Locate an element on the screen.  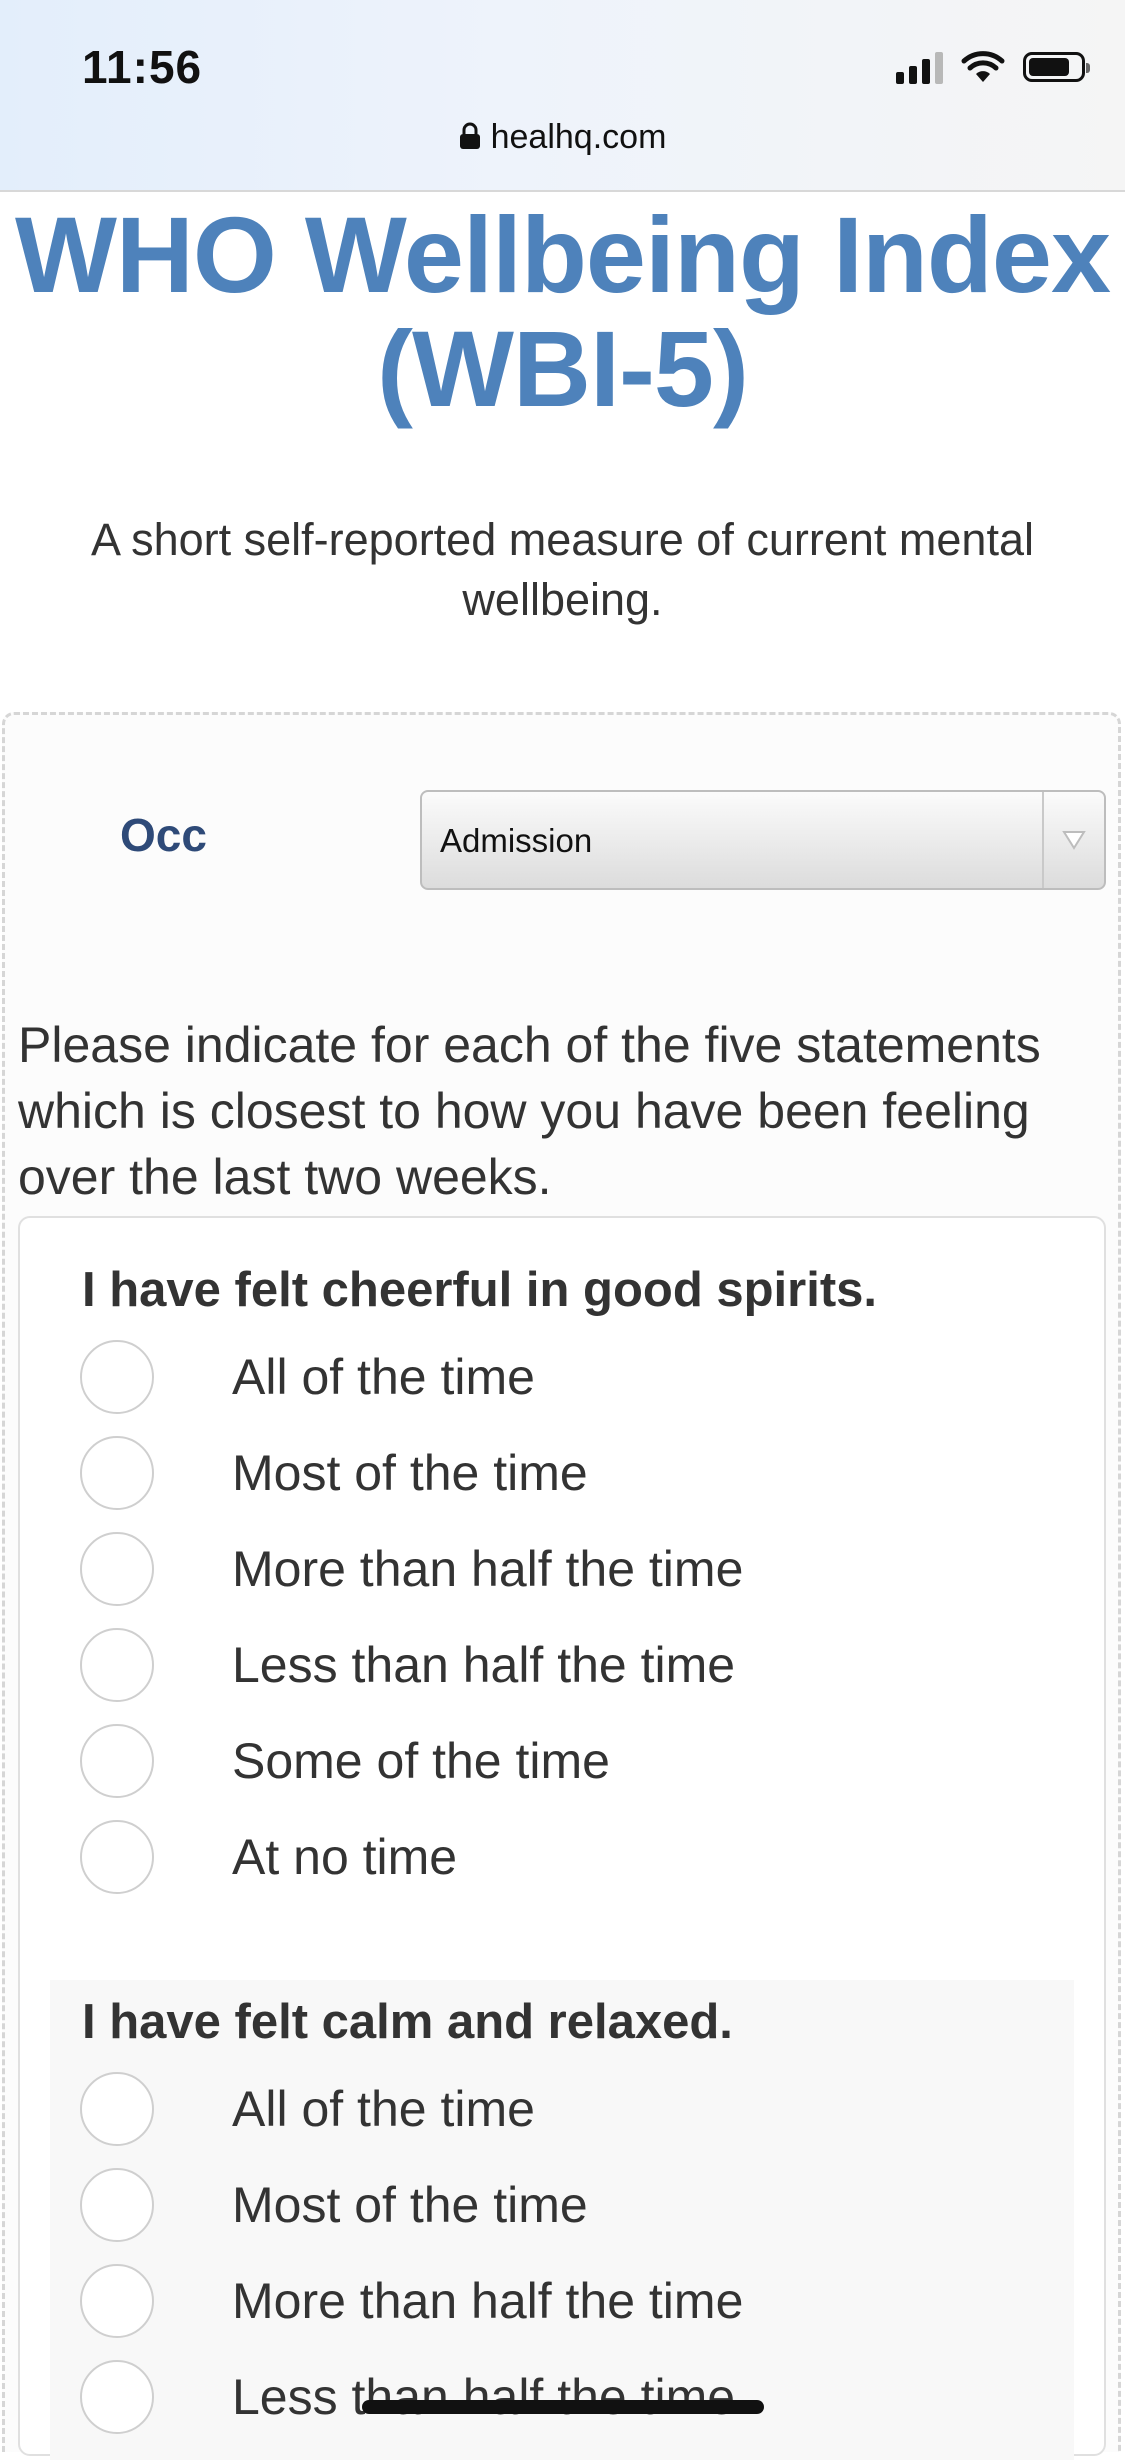
q1-option-all-of-the-time: All of the time is located at coordinates (530, 1385).